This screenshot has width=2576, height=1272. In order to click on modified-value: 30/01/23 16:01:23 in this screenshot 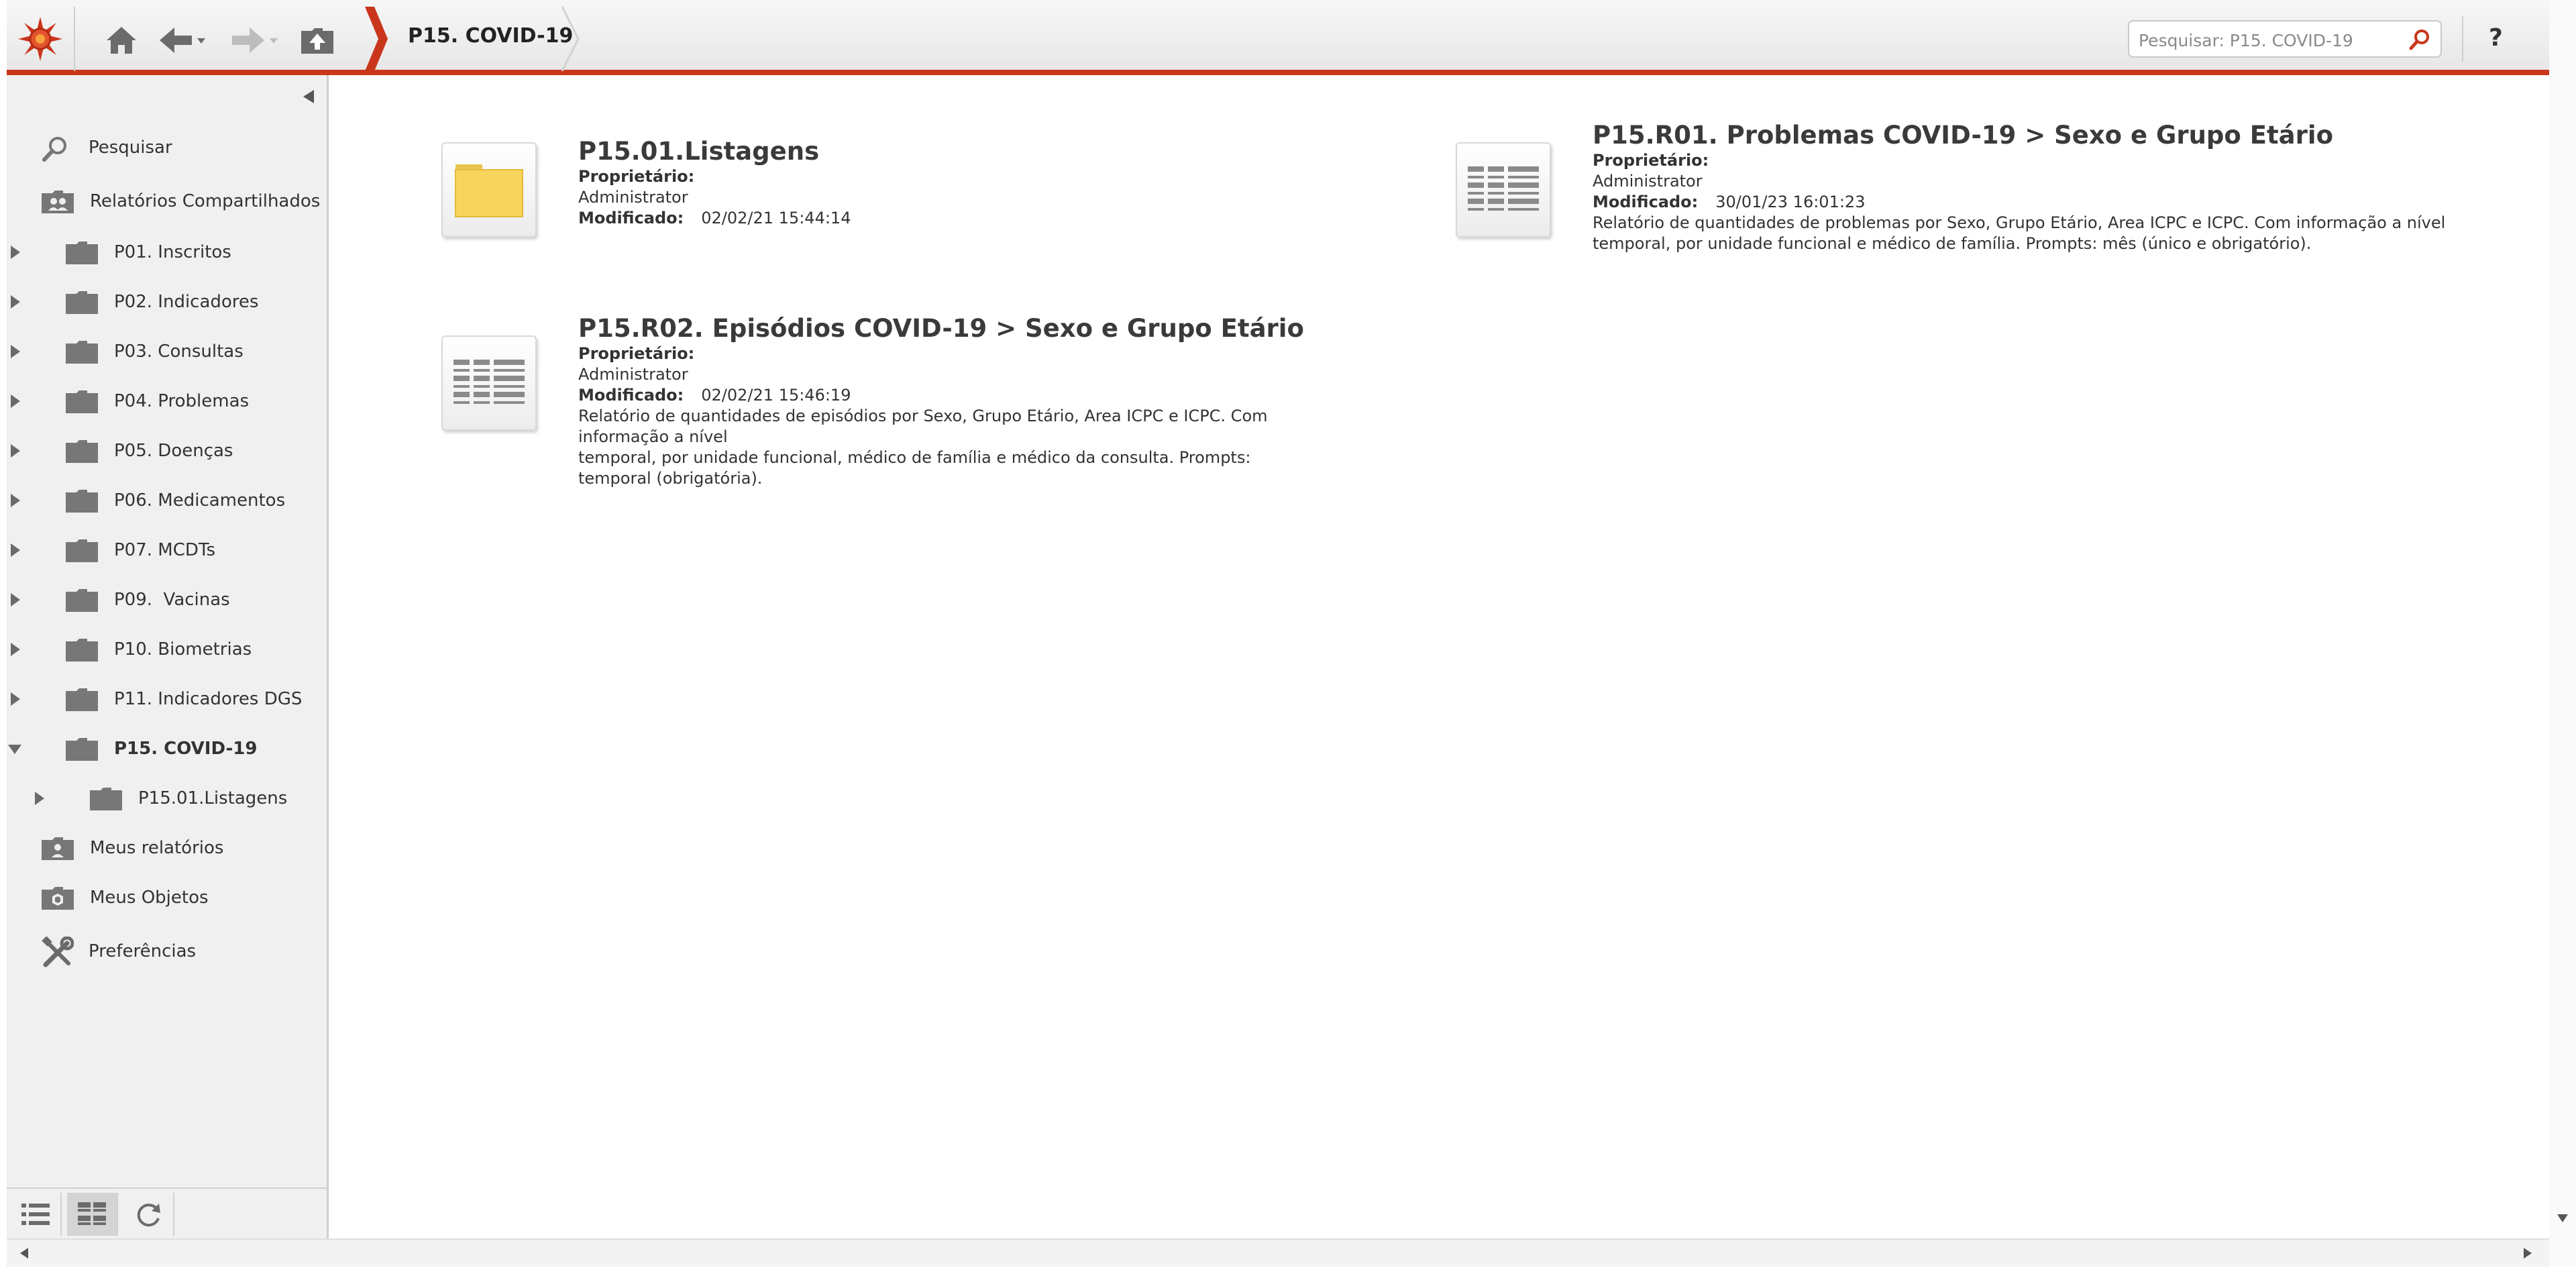, I will do `click(1790, 202)`.